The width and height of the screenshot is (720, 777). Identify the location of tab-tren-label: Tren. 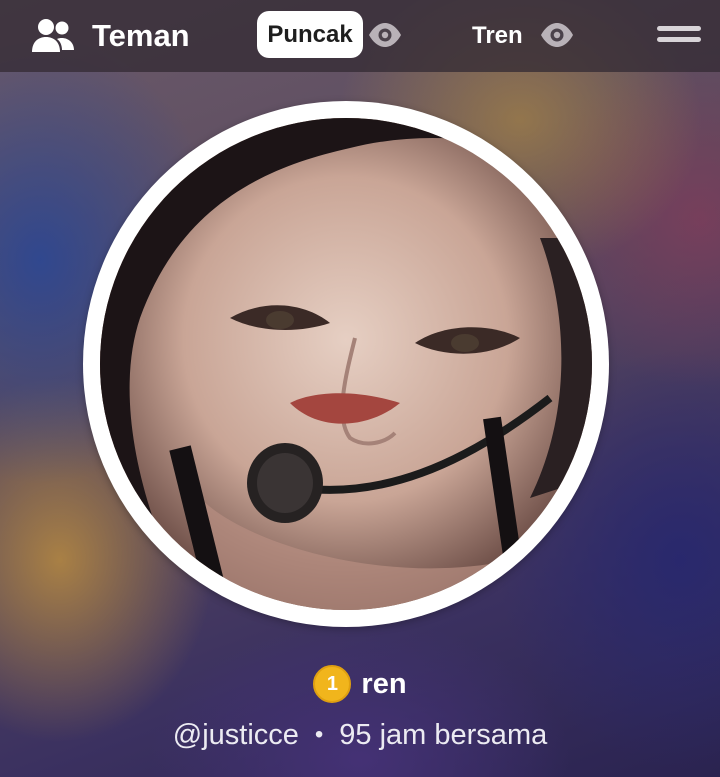
(497, 35).